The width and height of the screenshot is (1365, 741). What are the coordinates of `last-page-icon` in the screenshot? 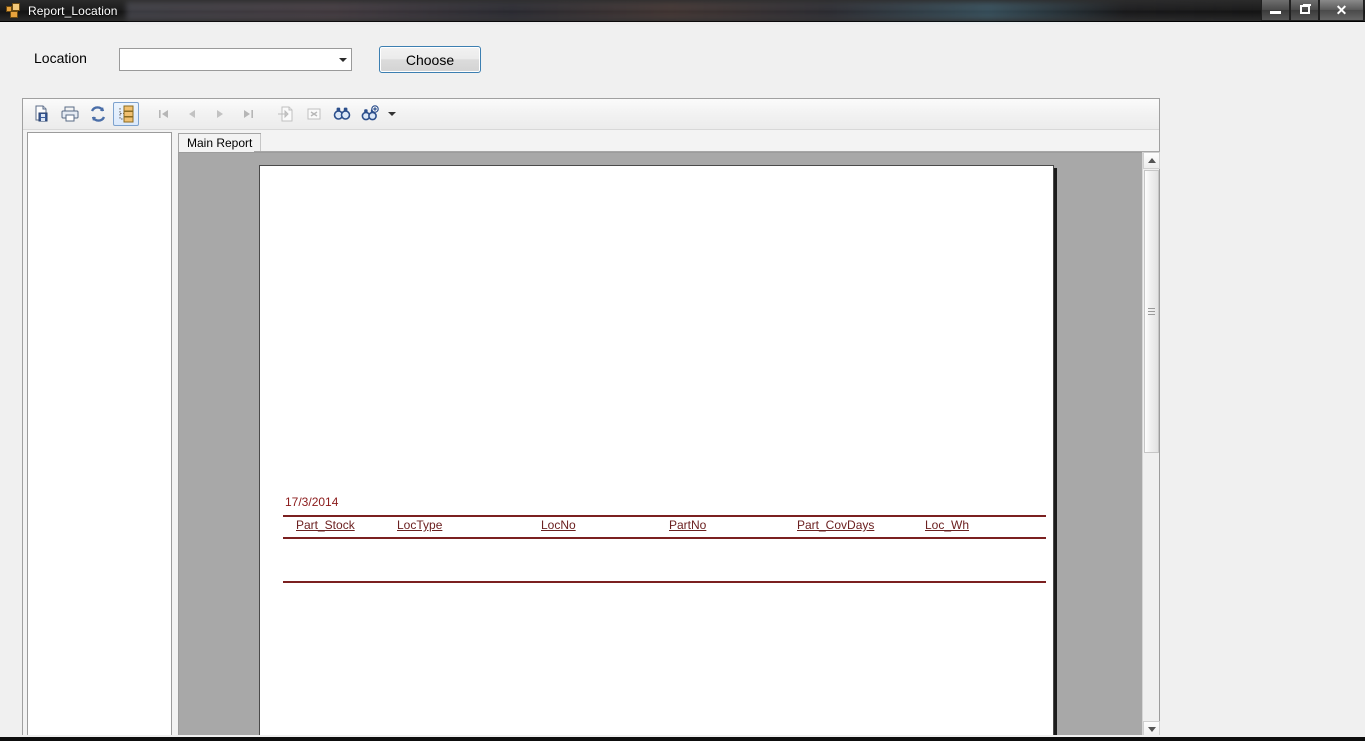 It's located at (248, 114).